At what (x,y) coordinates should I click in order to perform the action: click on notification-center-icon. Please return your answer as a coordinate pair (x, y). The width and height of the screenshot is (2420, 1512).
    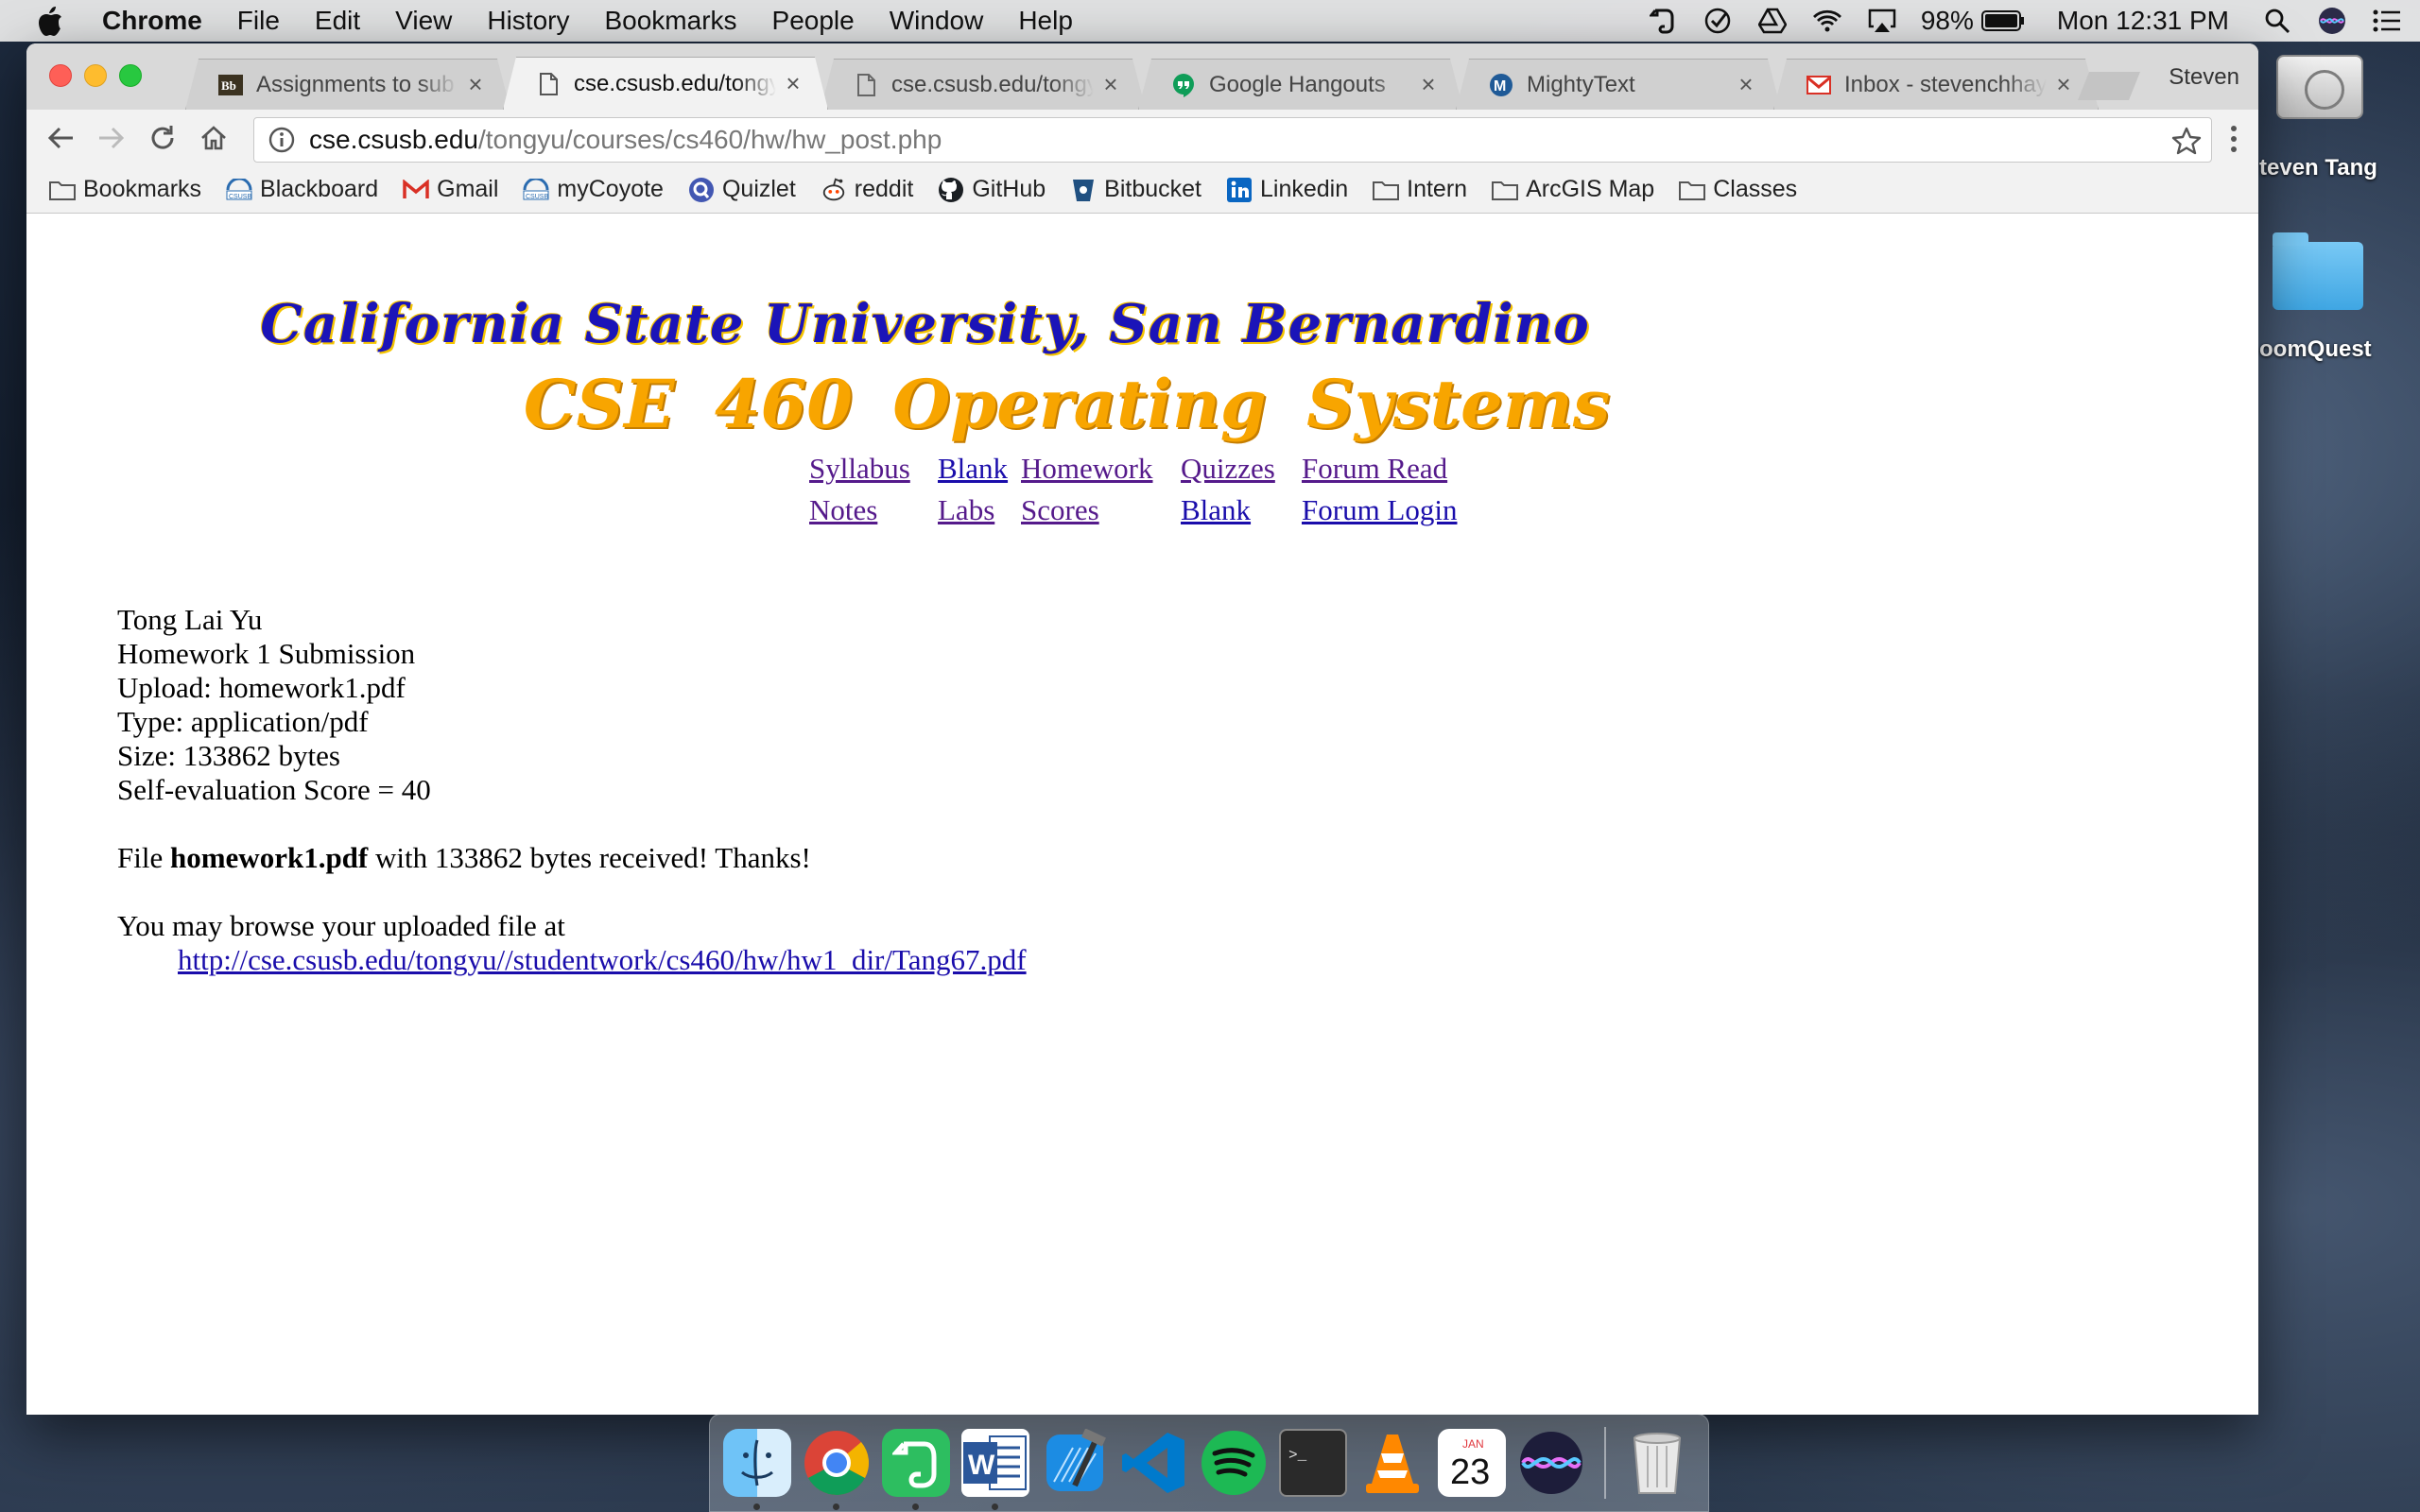
    Looking at the image, I should click on (2387, 21).